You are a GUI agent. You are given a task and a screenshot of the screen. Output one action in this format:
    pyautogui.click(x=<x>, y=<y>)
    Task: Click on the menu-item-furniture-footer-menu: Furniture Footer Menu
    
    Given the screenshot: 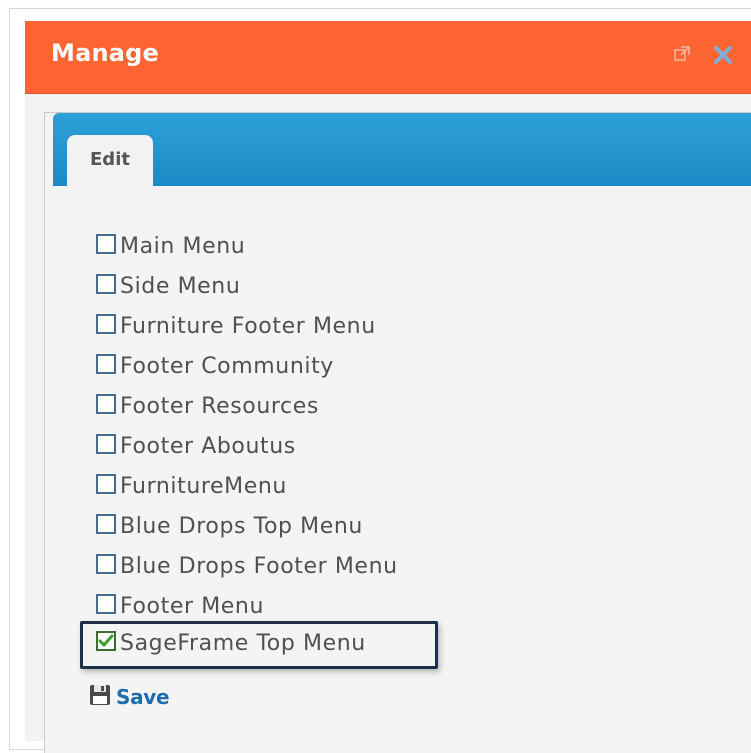 What is the action you would take?
    pyautogui.click(x=236, y=326)
    